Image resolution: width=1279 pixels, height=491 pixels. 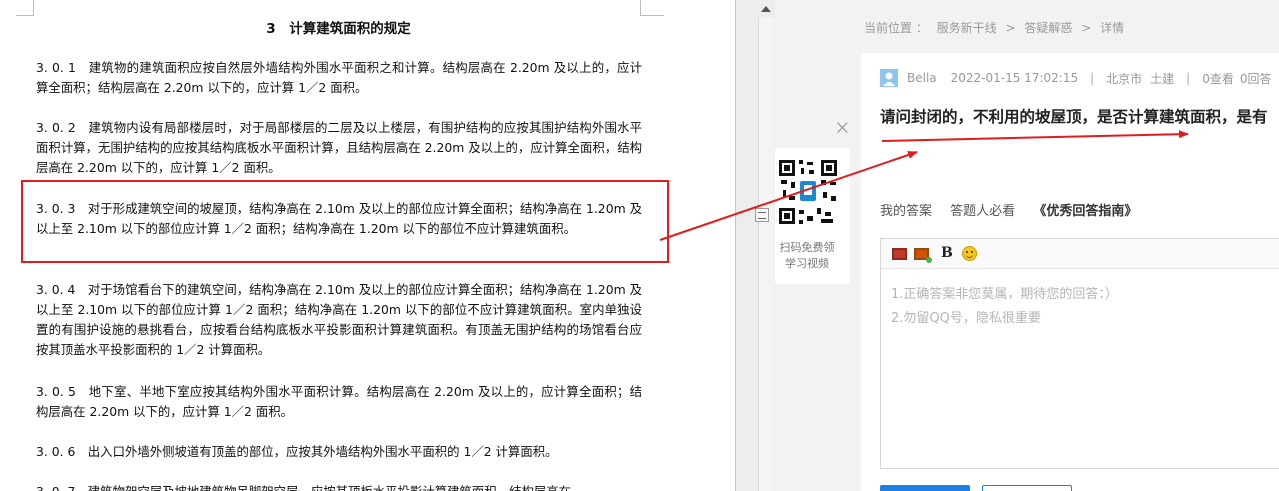 What do you see at coordinates (889, 78) in the screenshot?
I see `avatar` at bounding box center [889, 78].